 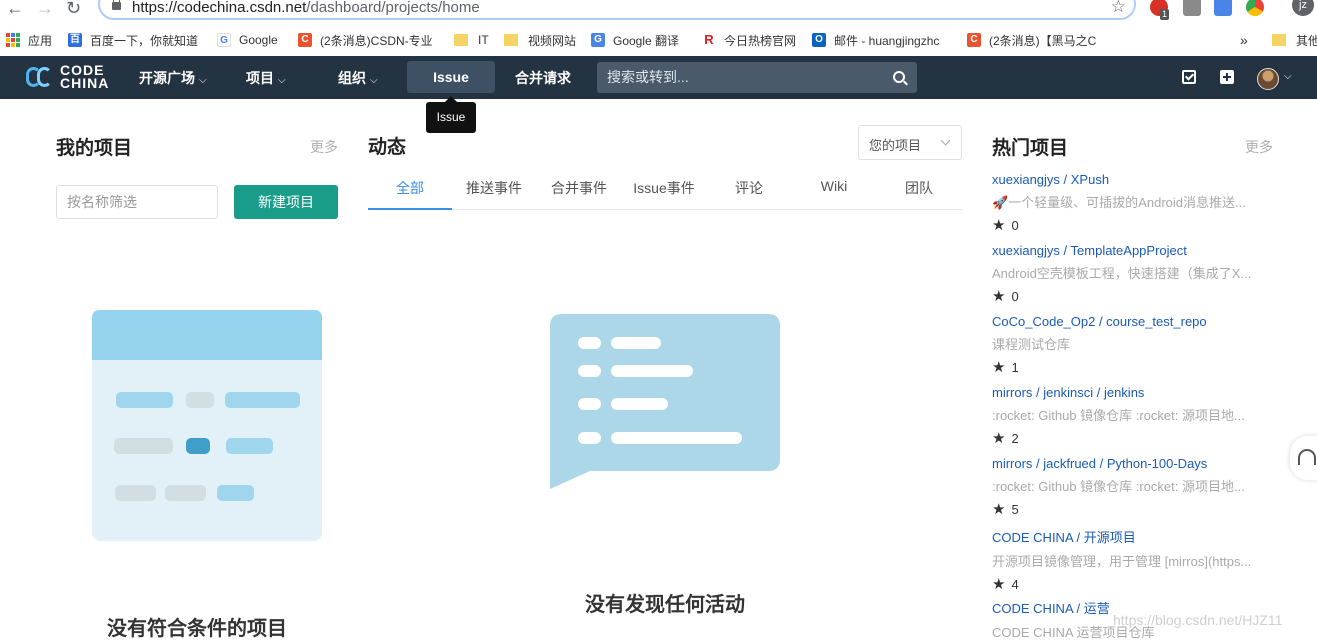 What do you see at coordinates (899, 77) in the screenshot?
I see `search-icon` at bounding box center [899, 77].